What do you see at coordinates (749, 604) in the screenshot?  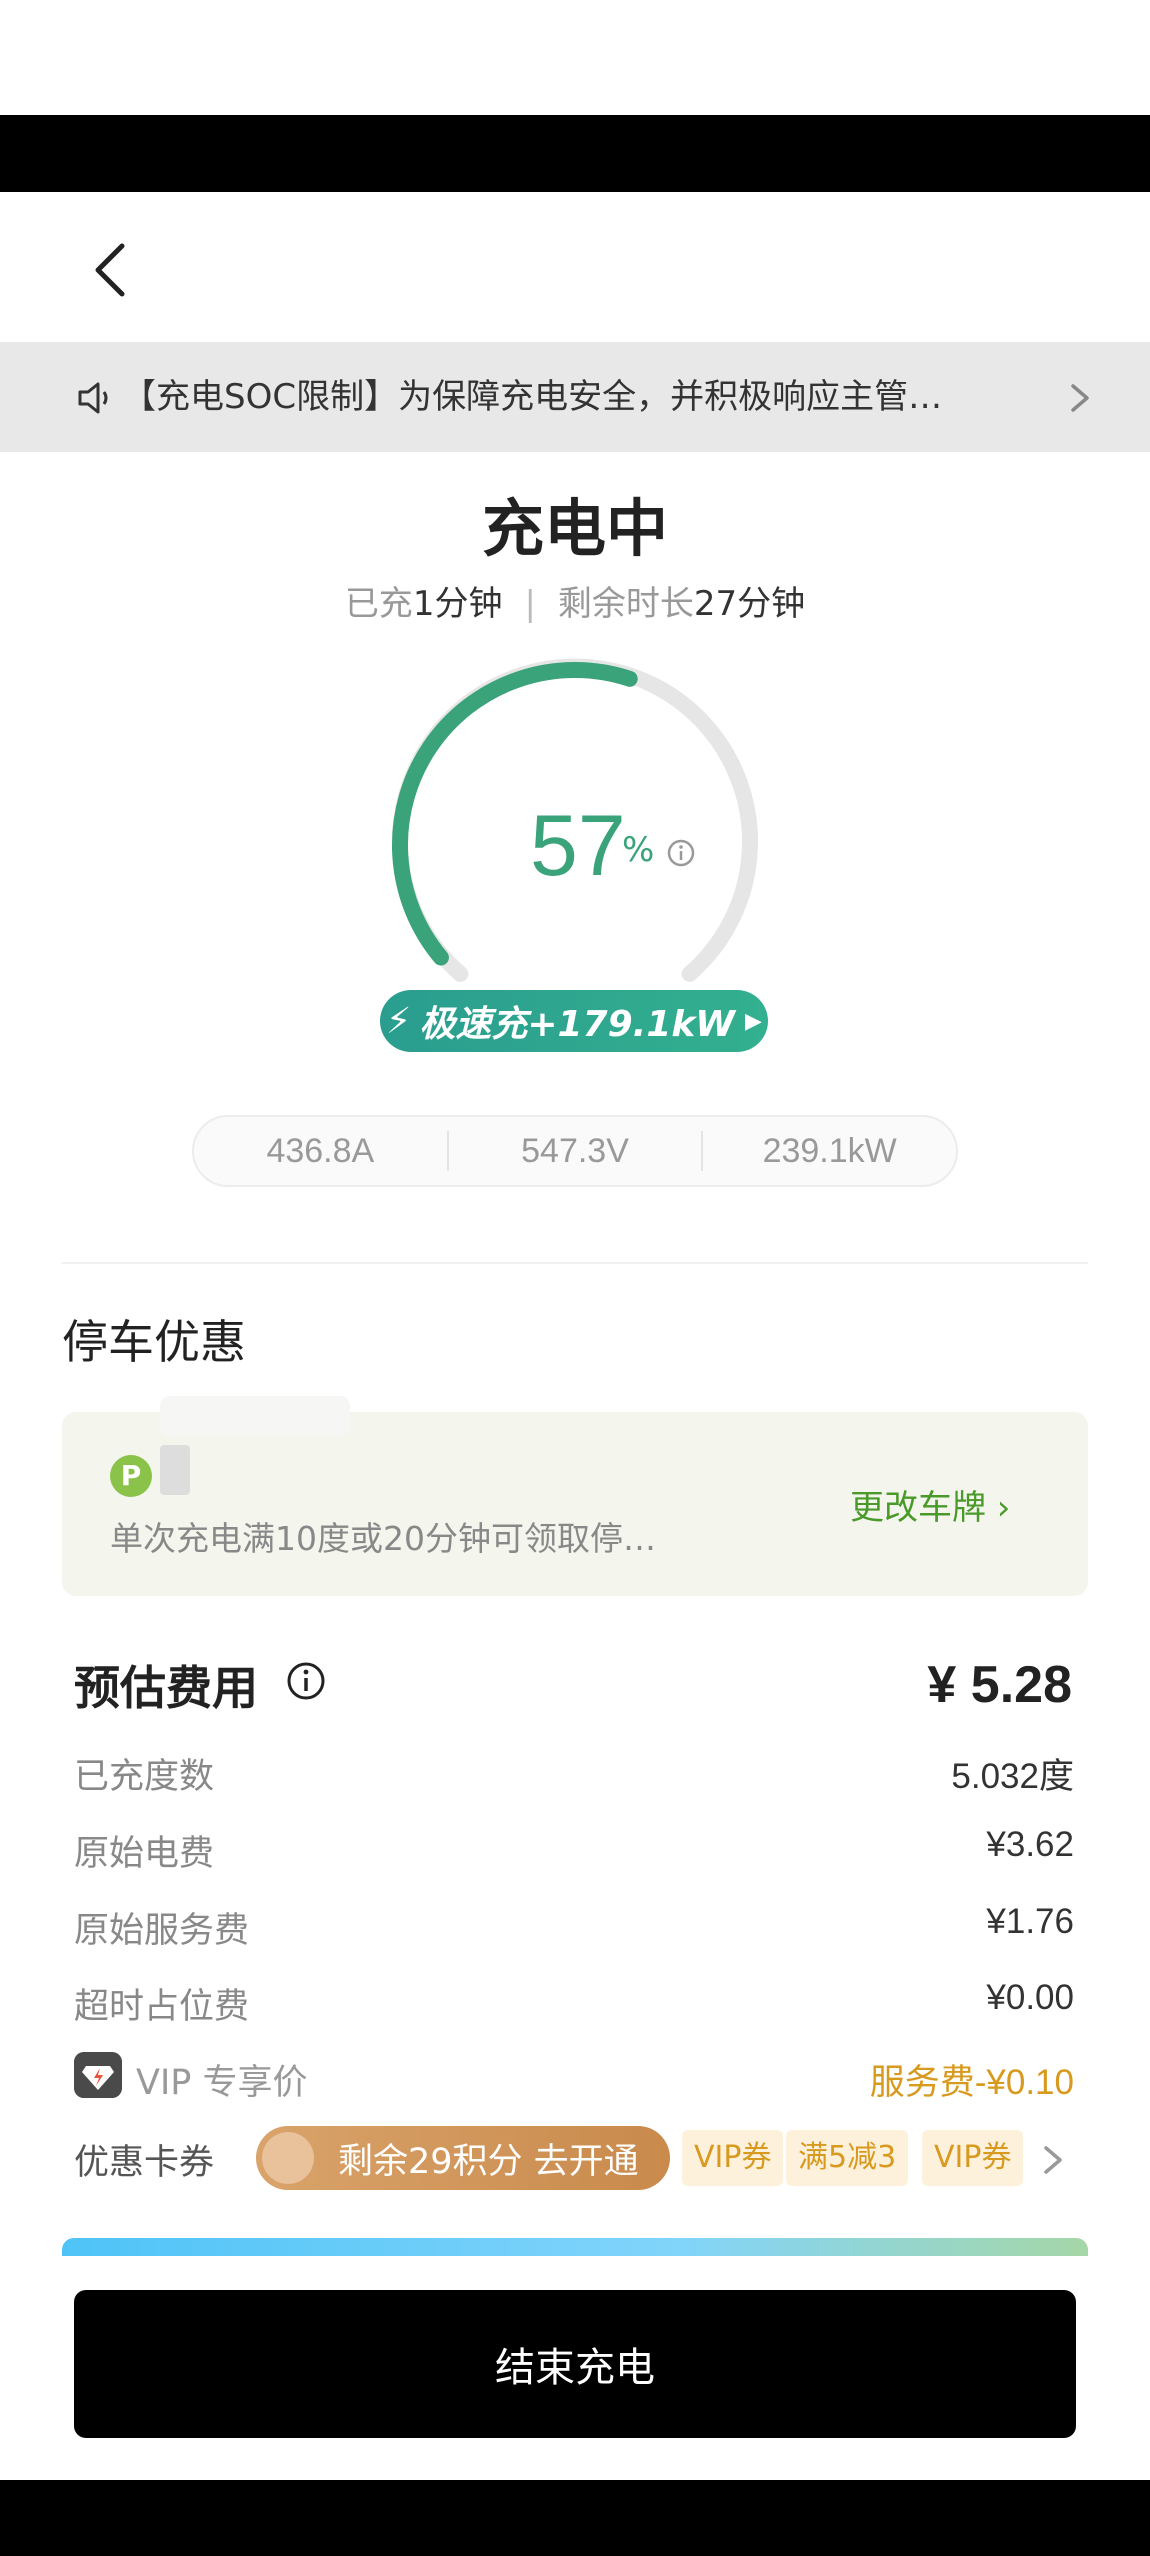 I see `remaining-value: 27分钟` at bounding box center [749, 604].